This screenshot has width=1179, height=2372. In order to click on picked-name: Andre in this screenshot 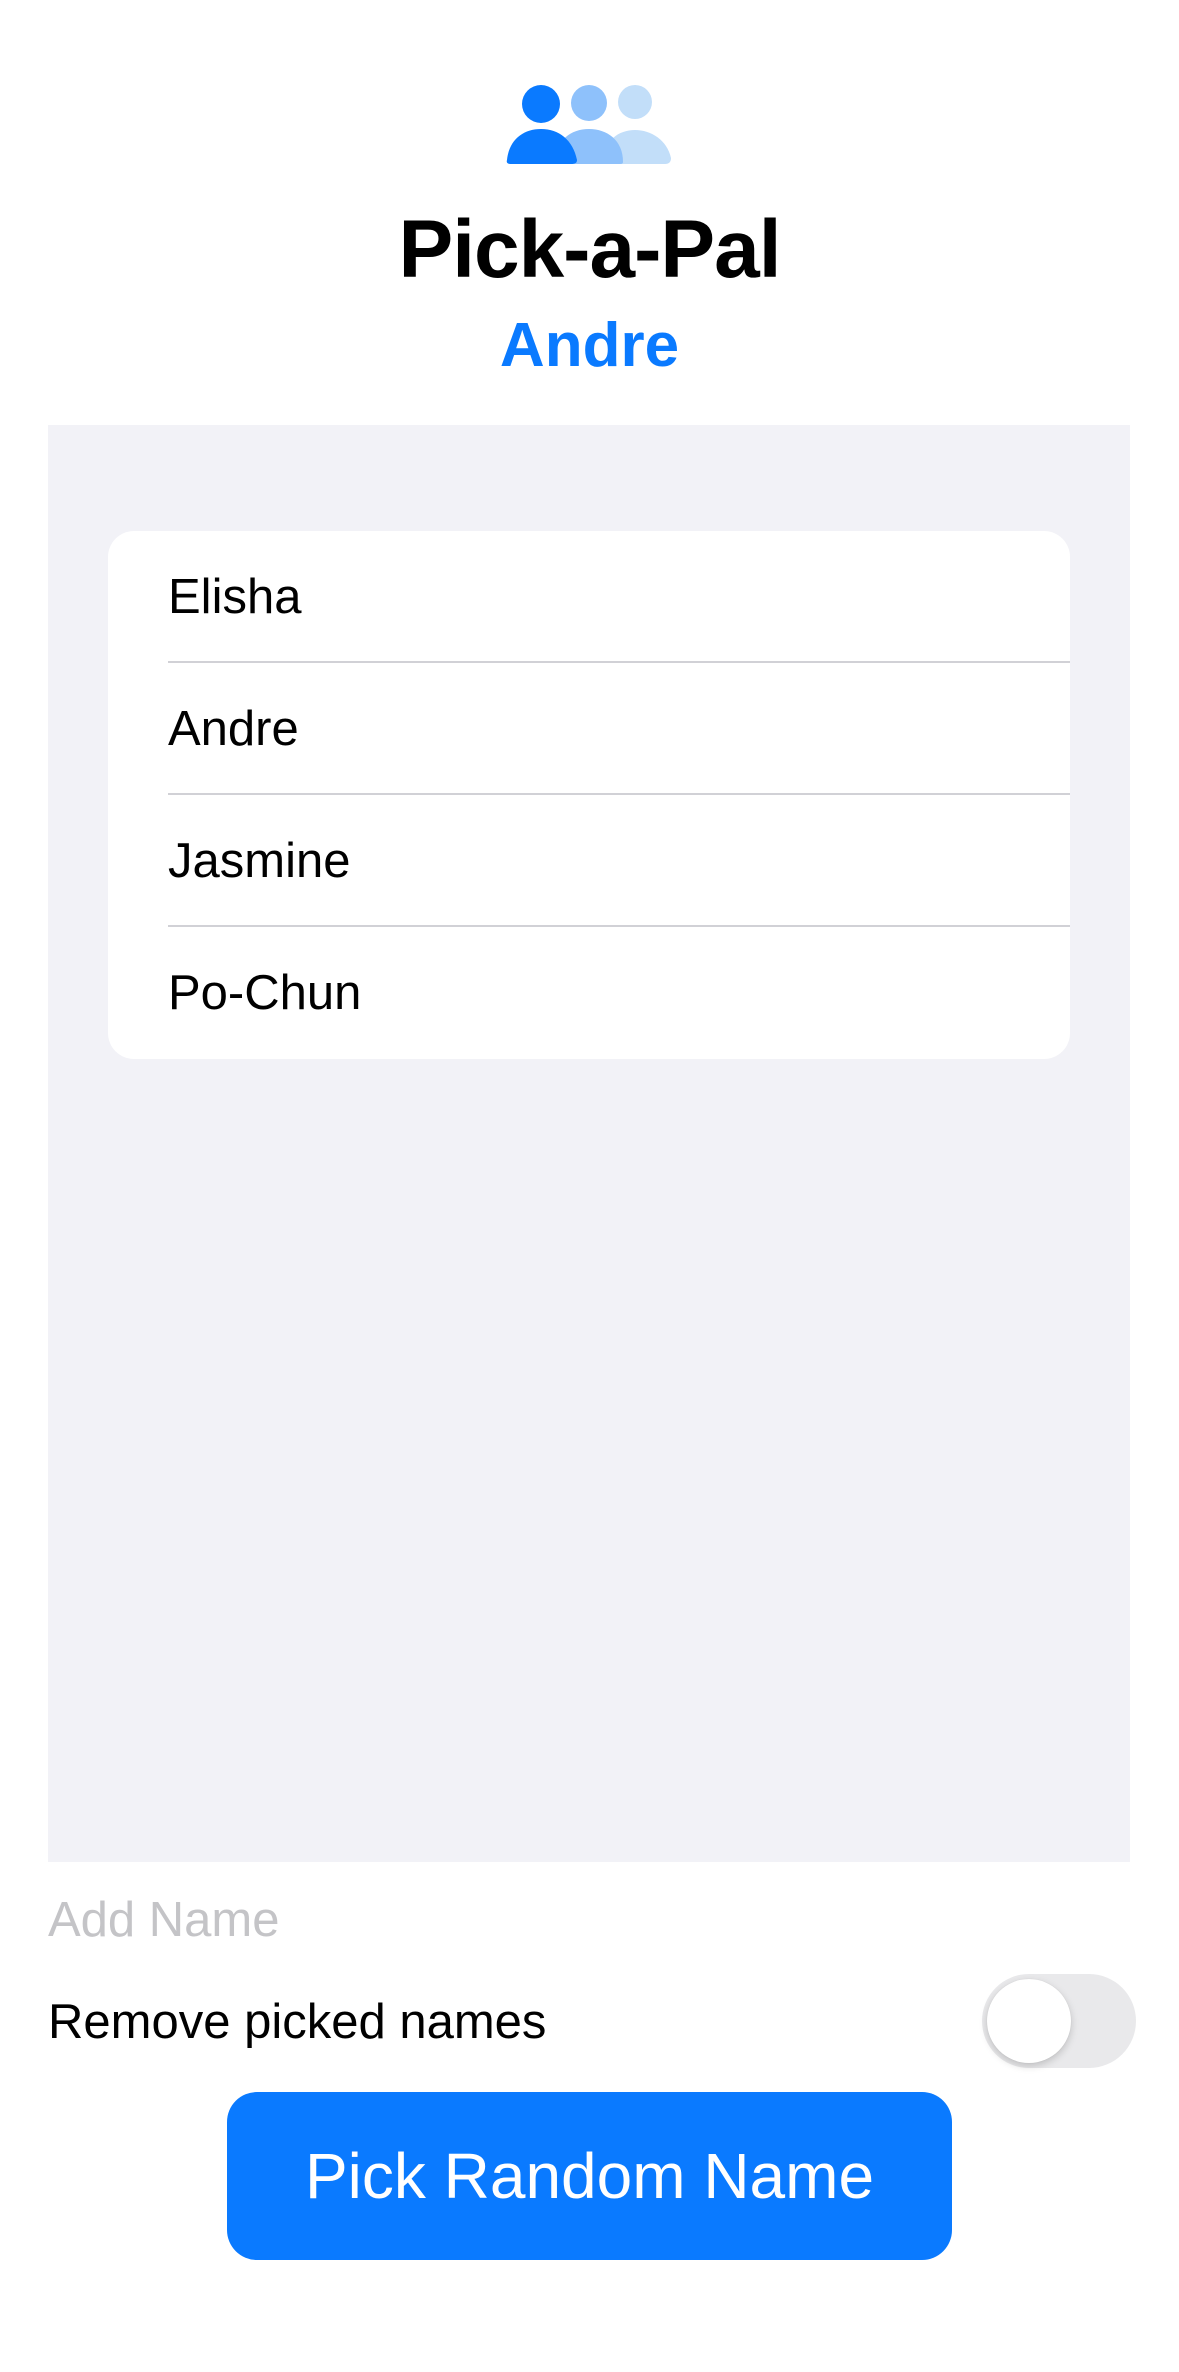, I will do `click(589, 345)`.